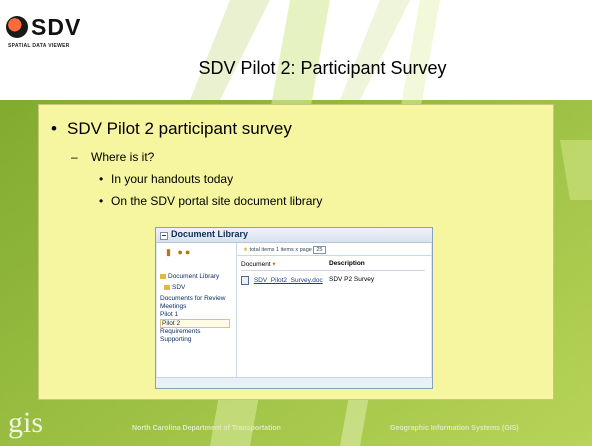 This screenshot has height=446, width=592. Describe the element at coordinates (294, 235) in the screenshot. I see `panel-header: Document Library` at that location.